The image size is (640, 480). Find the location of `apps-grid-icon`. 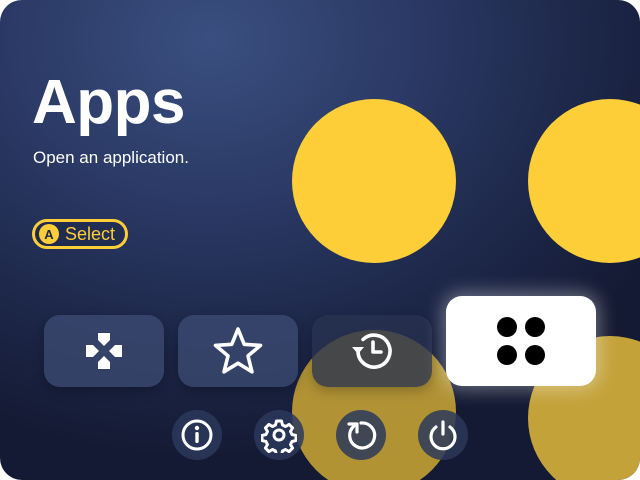

apps-grid-icon is located at coordinates (521, 341).